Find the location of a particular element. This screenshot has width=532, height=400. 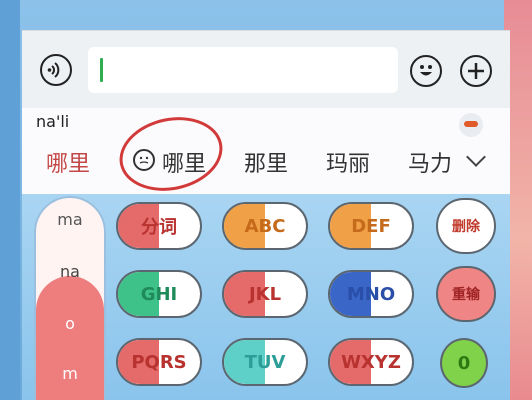

delete-button: 删除 is located at coordinates (466, 226).